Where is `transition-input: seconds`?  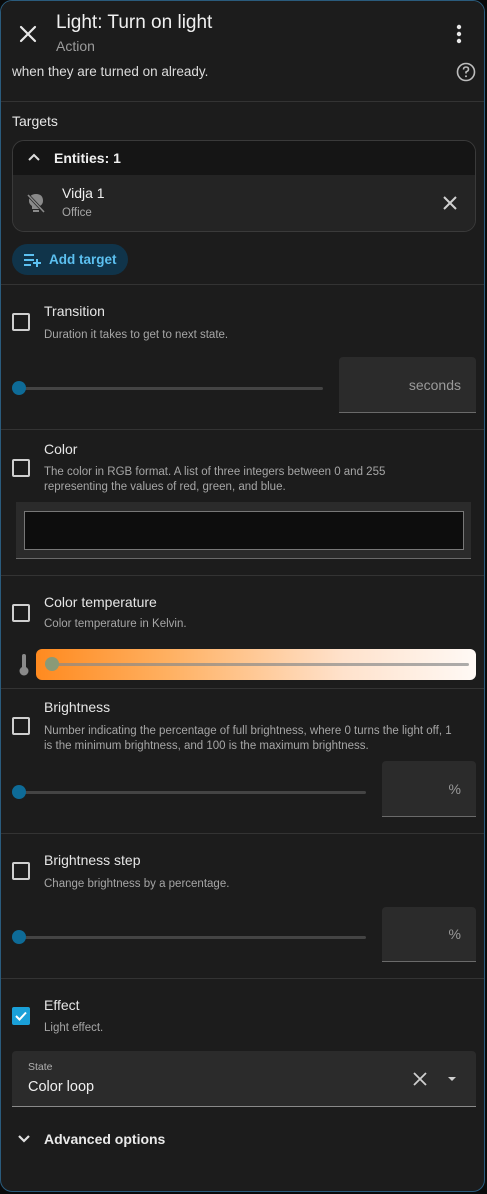 transition-input: seconds is located at coordinates (407, 385).